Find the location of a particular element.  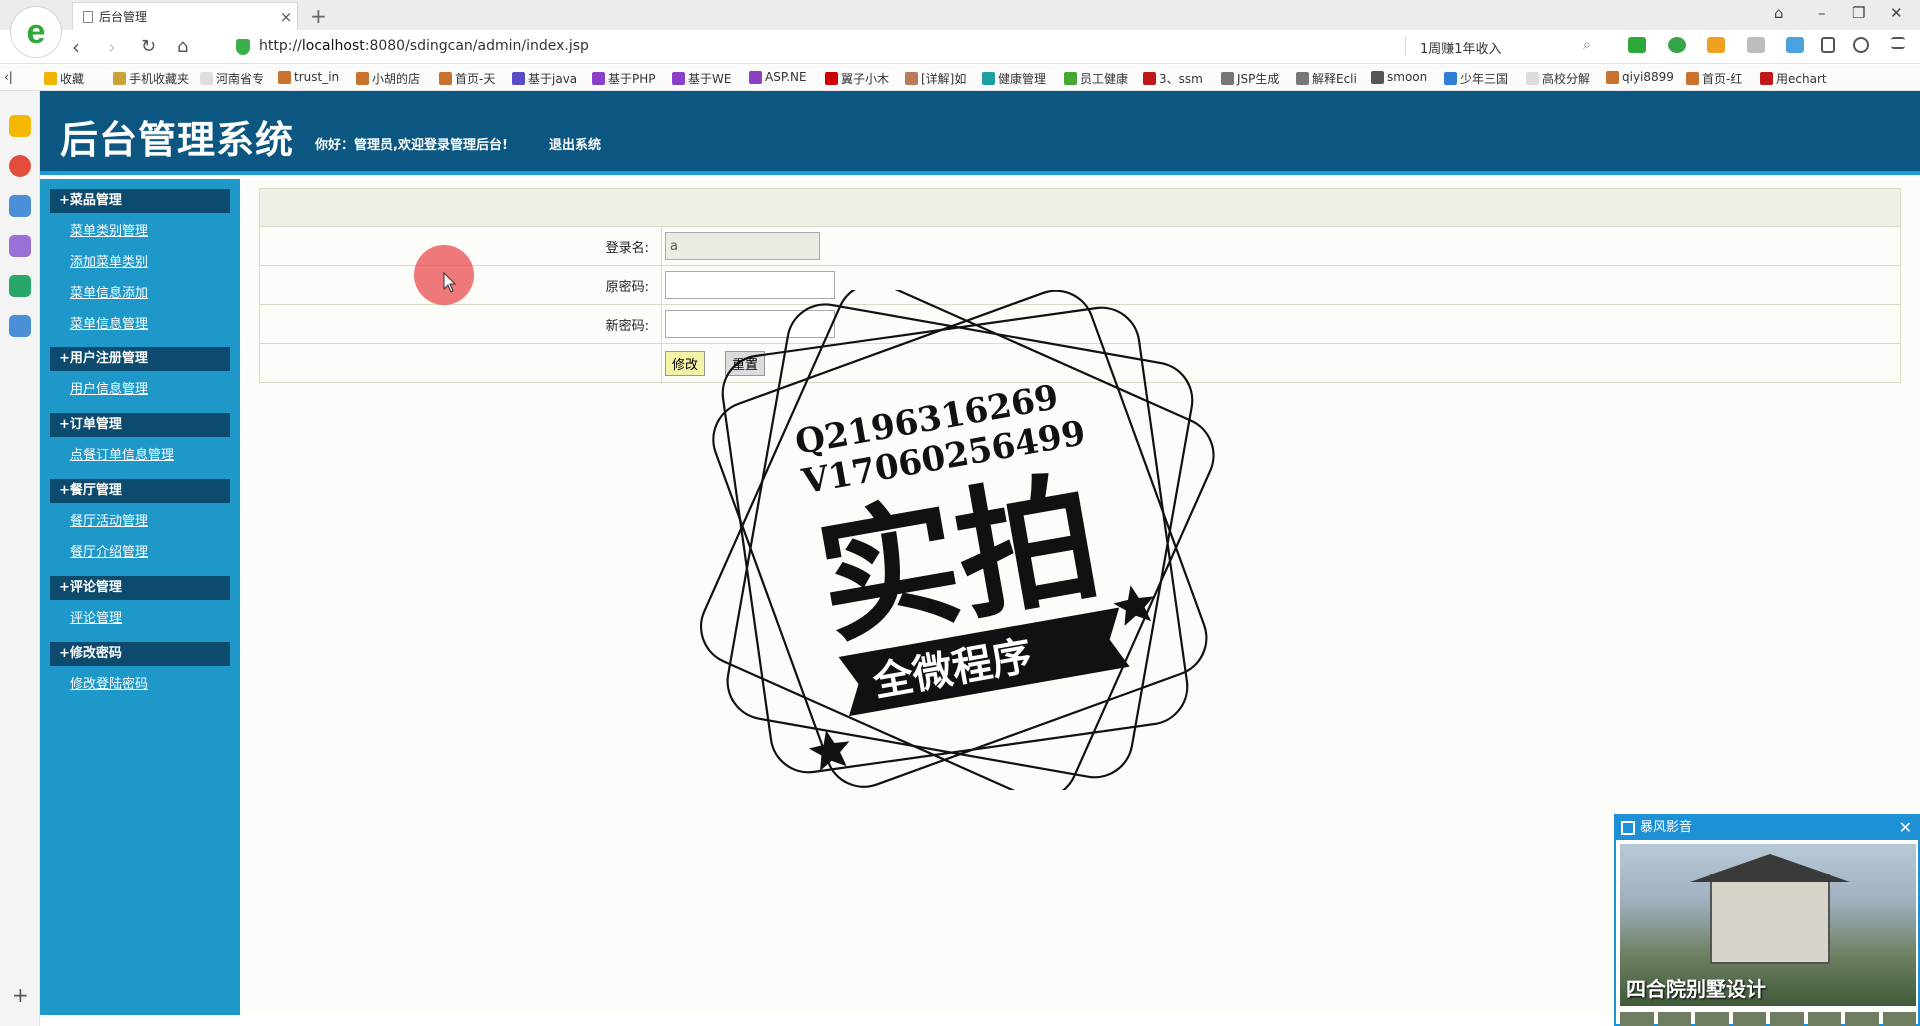

video-ad-popup: 暴风影音 ✕ 四合院别墅设计 is located at coordinates (1767, 920).